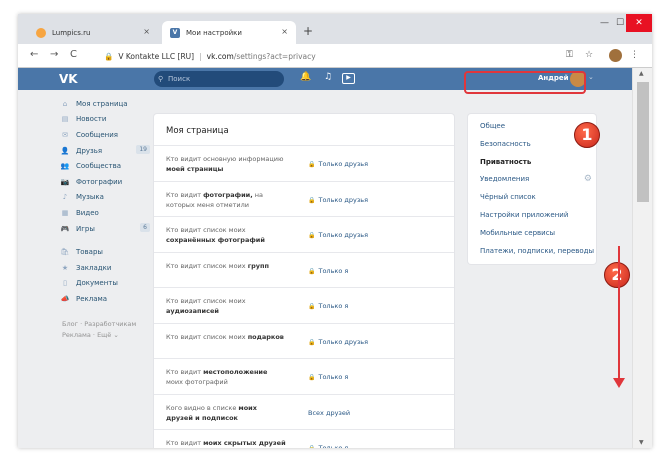 Image resolution: width=670 pixels, height=463 pixels. I want to click on settings-menu-label: Настройки приложений, so click(524, 214).